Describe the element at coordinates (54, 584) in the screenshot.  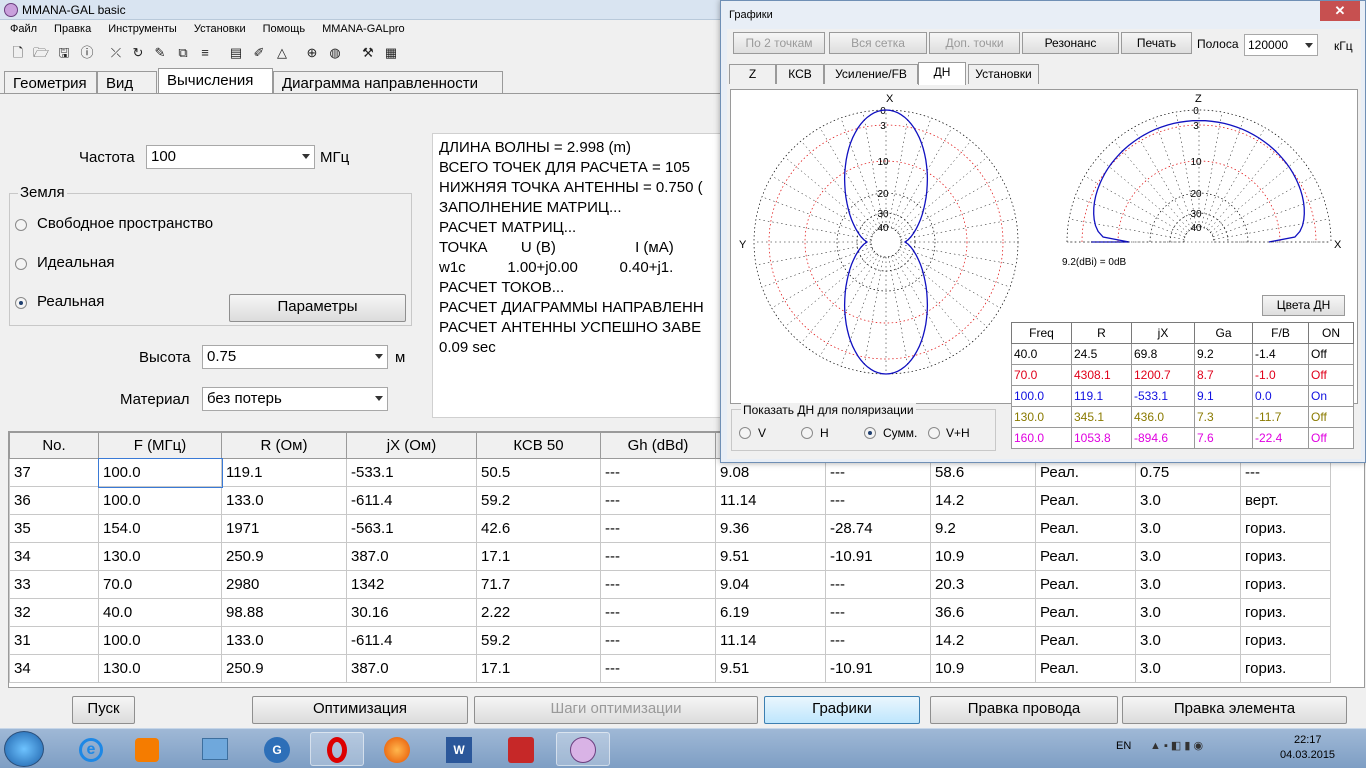
I see `table-cell: 33` at that location.